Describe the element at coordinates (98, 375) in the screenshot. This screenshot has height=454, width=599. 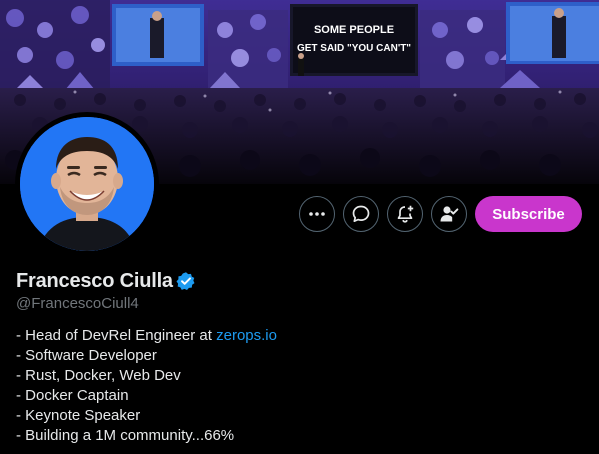
I see `bio-line: - Rust, Docker, Web Dev` at that location.